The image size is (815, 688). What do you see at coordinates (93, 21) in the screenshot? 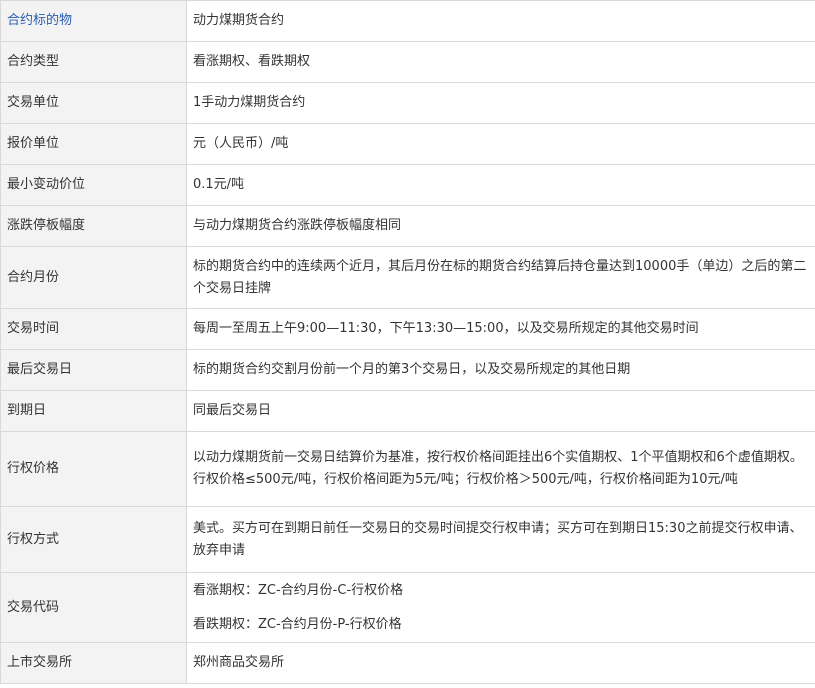
I see `row-label: 合约标的物` at bounding box center [93, 21].